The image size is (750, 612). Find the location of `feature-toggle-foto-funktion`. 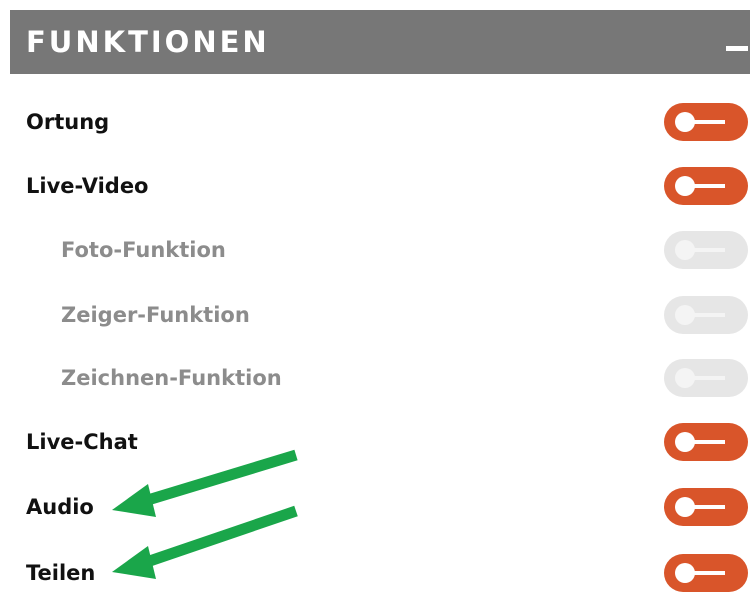

feature-toggle-foto-funktion is located at coordinates (706, 250).